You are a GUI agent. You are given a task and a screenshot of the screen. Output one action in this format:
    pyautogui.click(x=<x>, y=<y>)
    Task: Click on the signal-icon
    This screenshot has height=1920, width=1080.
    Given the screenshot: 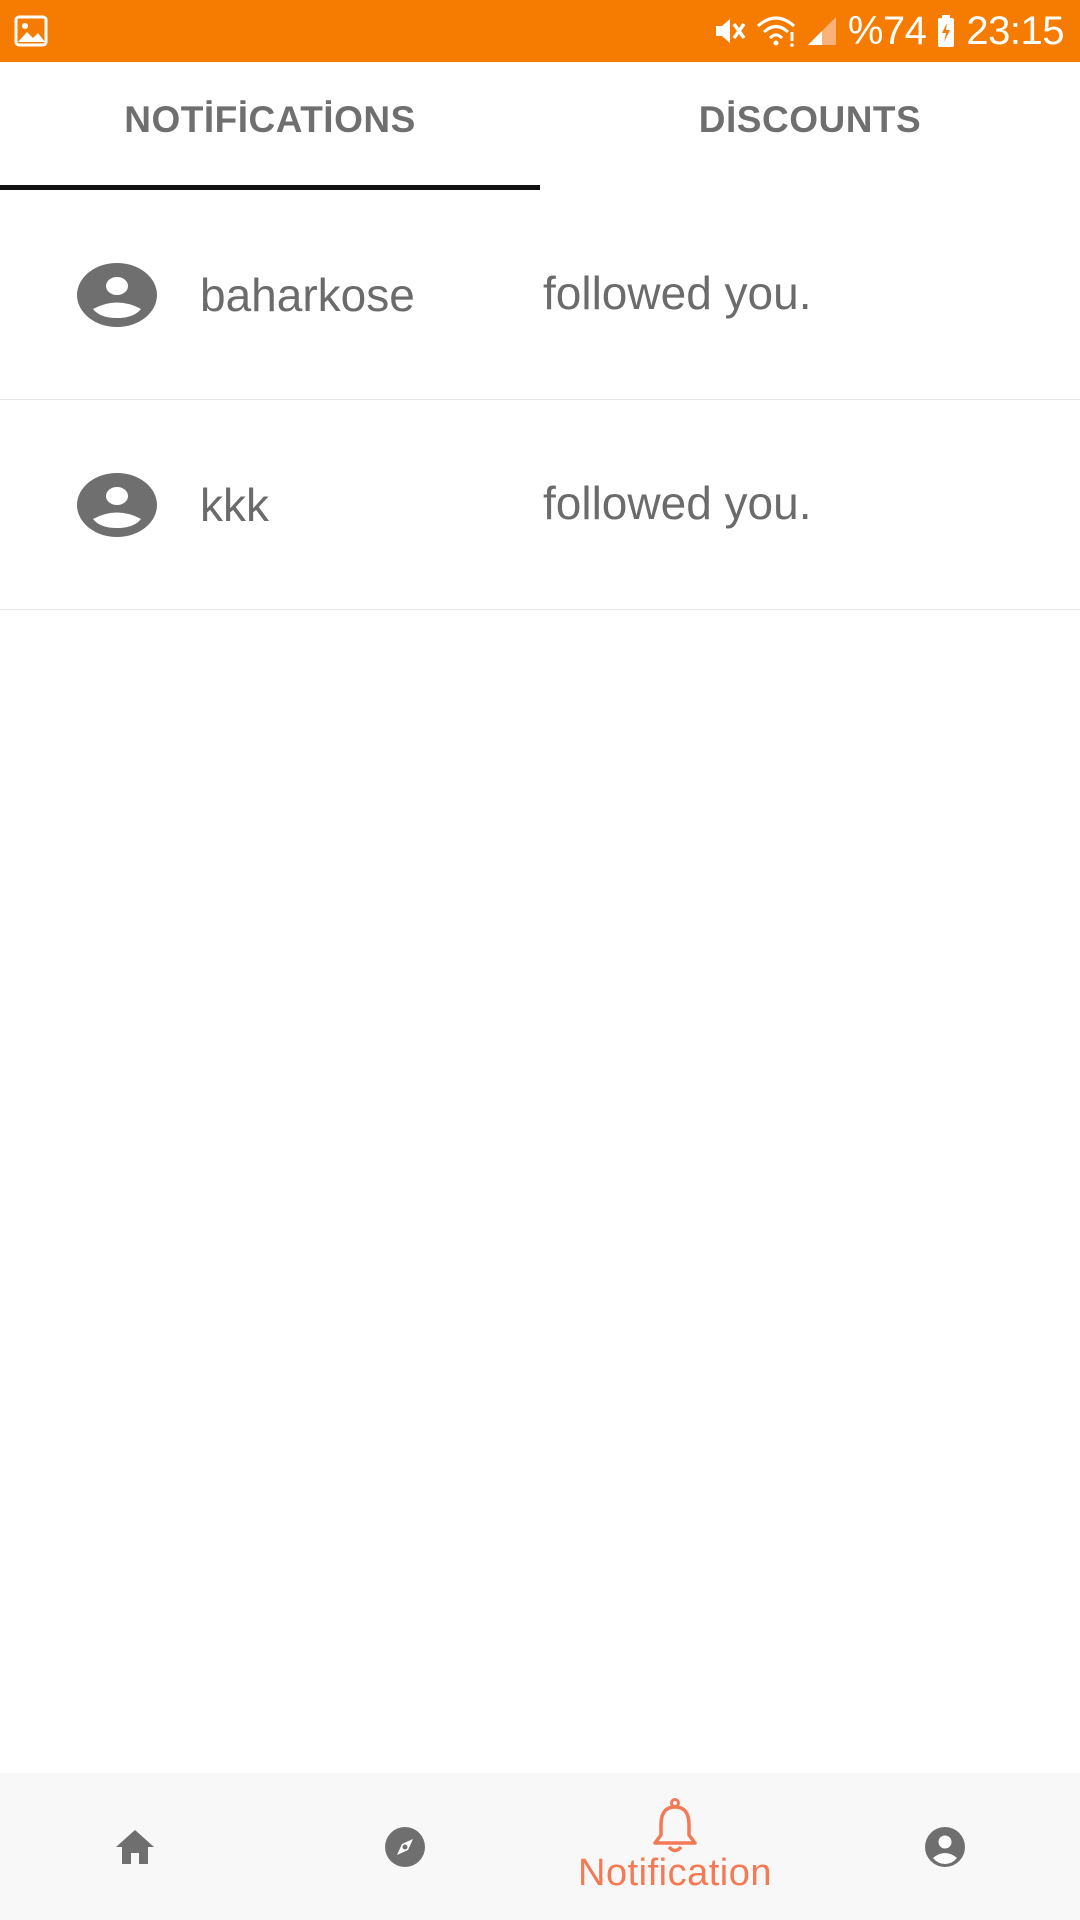 What is the action you would take?
    pyautogui.click(x=822, y=31)
    